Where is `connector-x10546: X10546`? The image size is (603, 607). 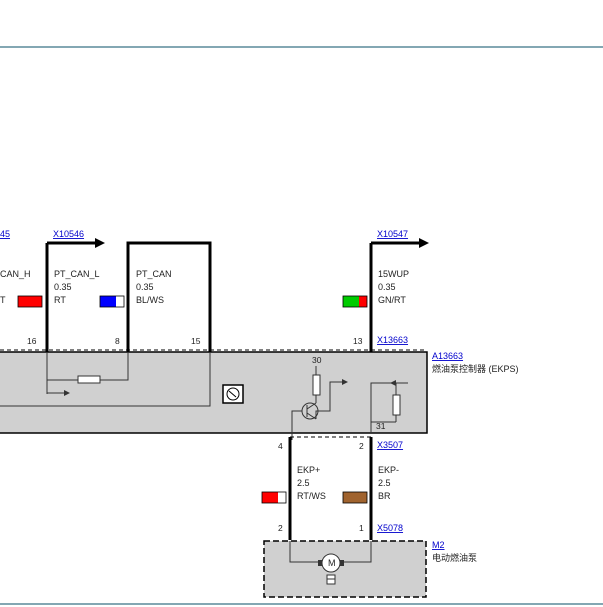
connector-x10546: X10546 is located at coordinates (68, 234).